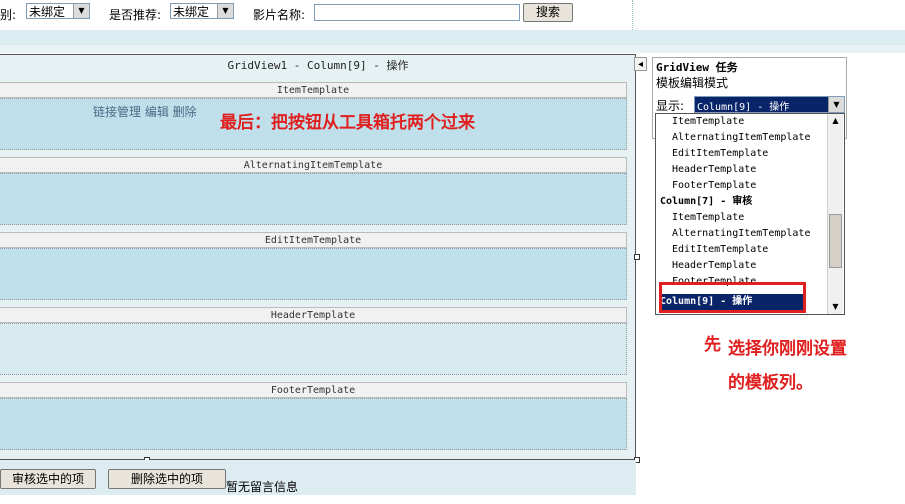 Image resolution: width=905 pixels, height=504 pixels. Describe the element at coordinates (313, 165) in the screenshot. I see `alternating-template-header: AlternatingItemTemplate` at that location.